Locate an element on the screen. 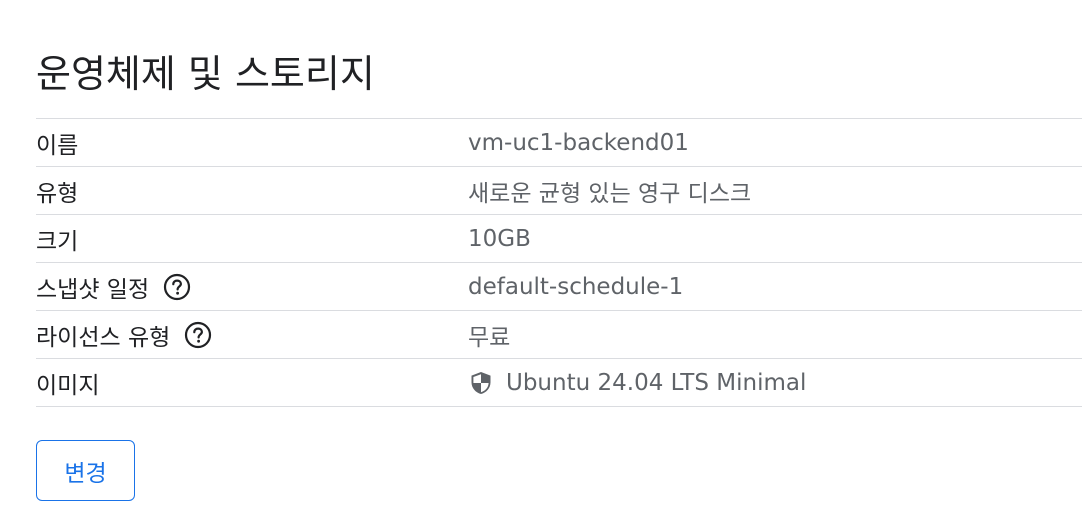 This screenshot has height=524, width=1082. row-label-with-help: 라이선스 유형 is located at coordinates (124, 334).